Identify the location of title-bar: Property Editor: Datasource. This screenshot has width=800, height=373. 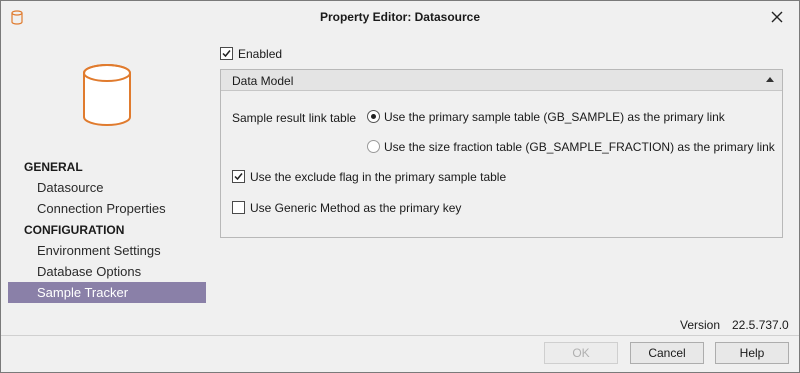
(400, 17).